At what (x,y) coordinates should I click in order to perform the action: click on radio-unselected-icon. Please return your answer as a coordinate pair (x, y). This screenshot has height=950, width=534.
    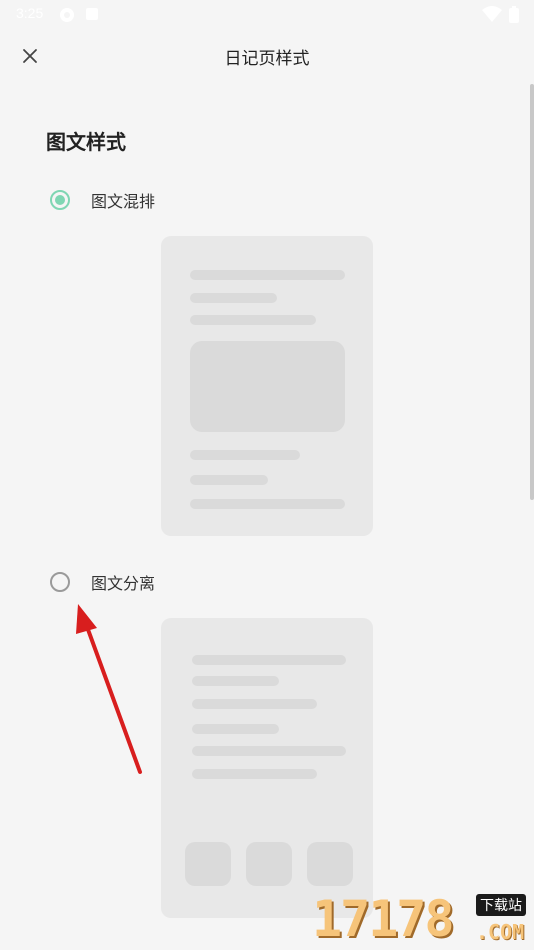
    Looking at the image, I should click on (60, 582).